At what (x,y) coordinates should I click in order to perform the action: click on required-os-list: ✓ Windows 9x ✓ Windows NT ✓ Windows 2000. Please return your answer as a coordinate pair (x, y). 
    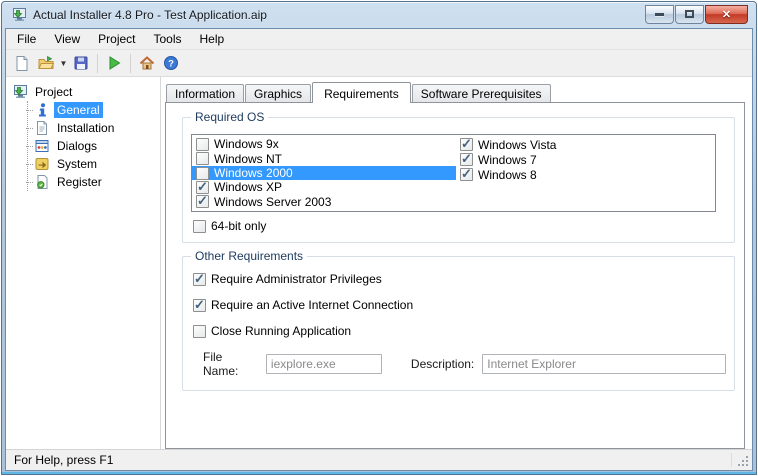
    Looking at the image, I should click on (453, 173).